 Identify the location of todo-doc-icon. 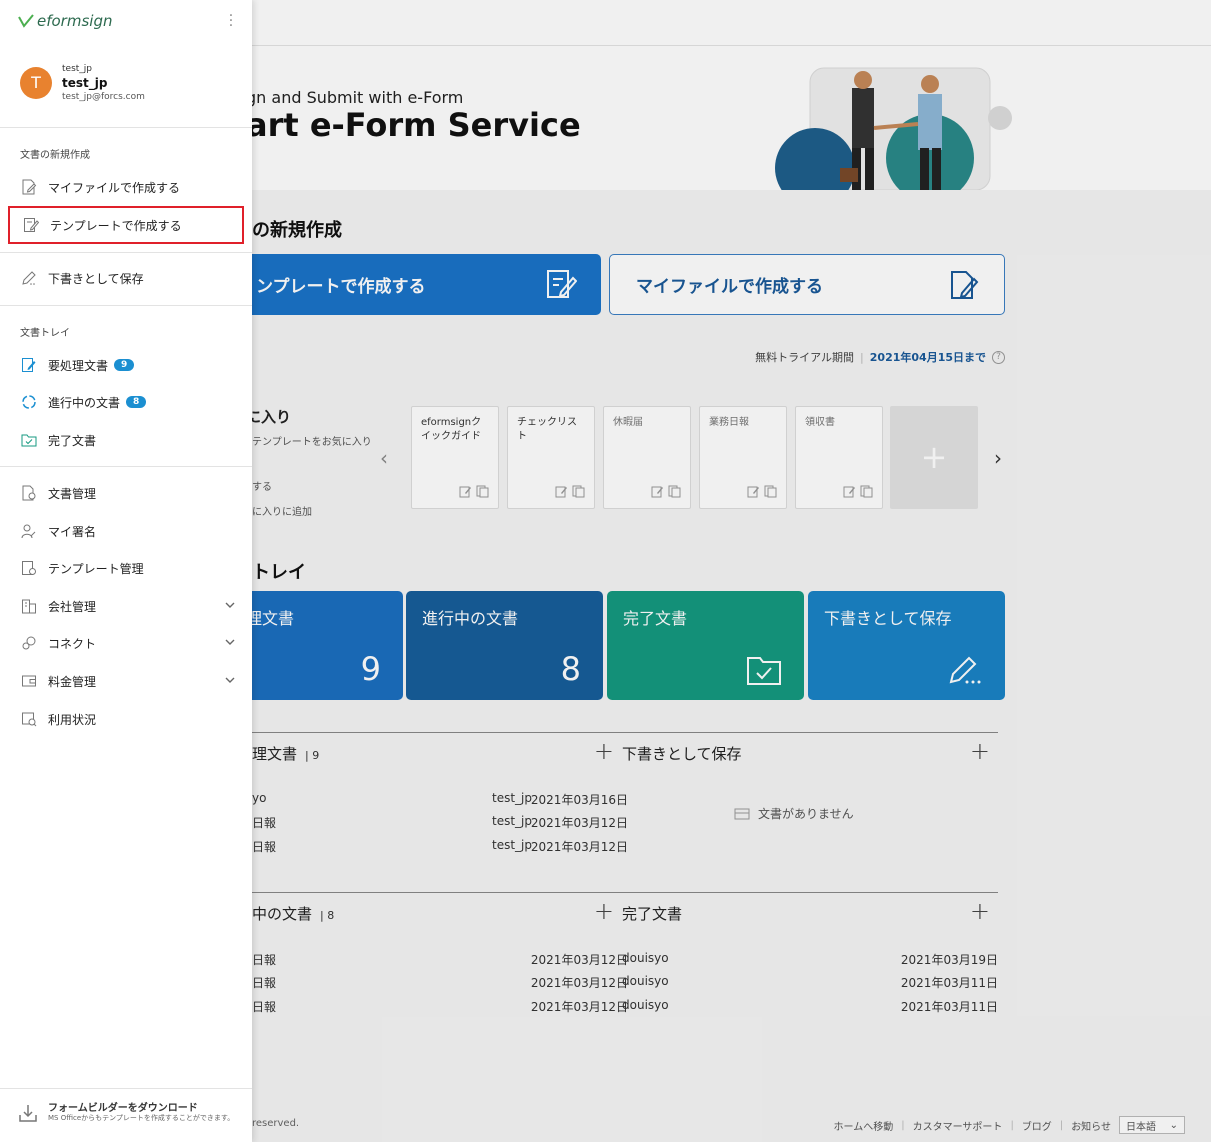
(29, 365).